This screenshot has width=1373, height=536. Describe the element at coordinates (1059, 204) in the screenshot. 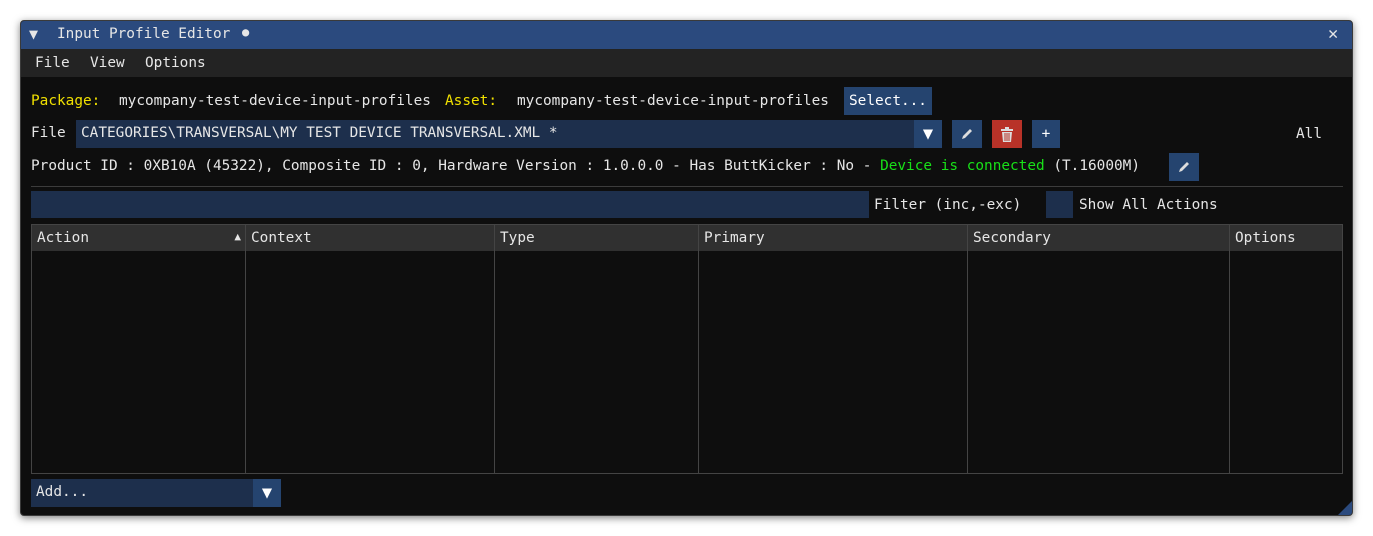

I see `show-all-actions-checkbox` at that location.